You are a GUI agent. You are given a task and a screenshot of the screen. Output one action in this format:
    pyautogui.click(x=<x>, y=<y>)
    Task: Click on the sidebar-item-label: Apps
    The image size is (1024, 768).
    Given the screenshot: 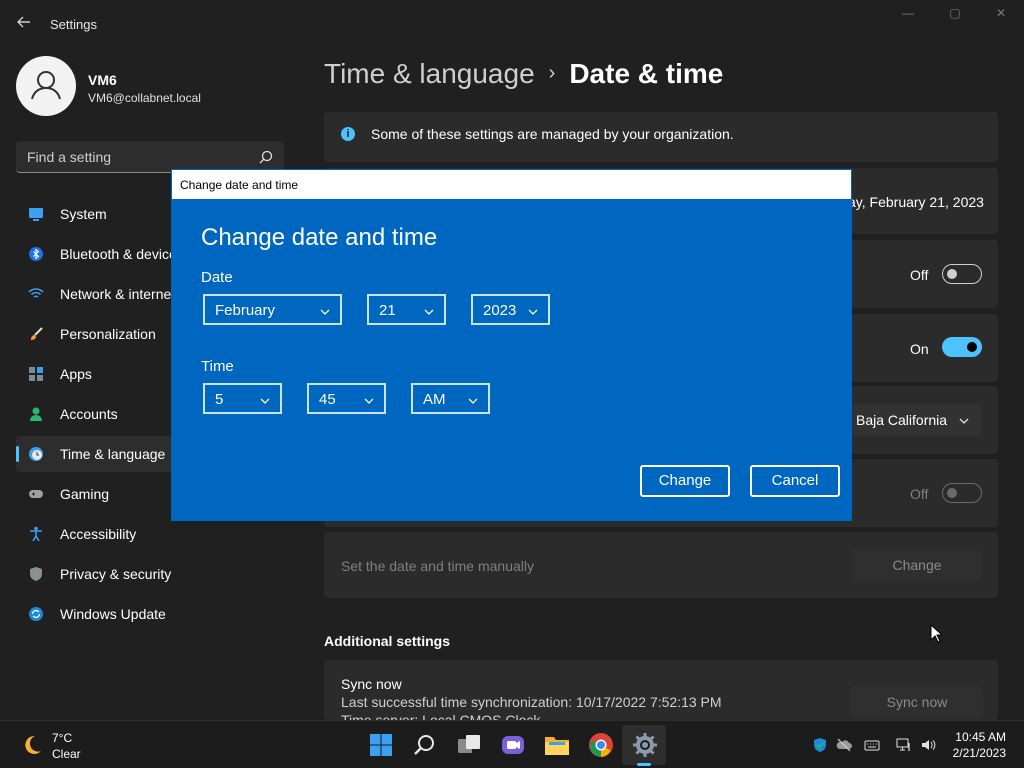 What is the action you would take?
    pyautogui.click(x=76, y=374)
    